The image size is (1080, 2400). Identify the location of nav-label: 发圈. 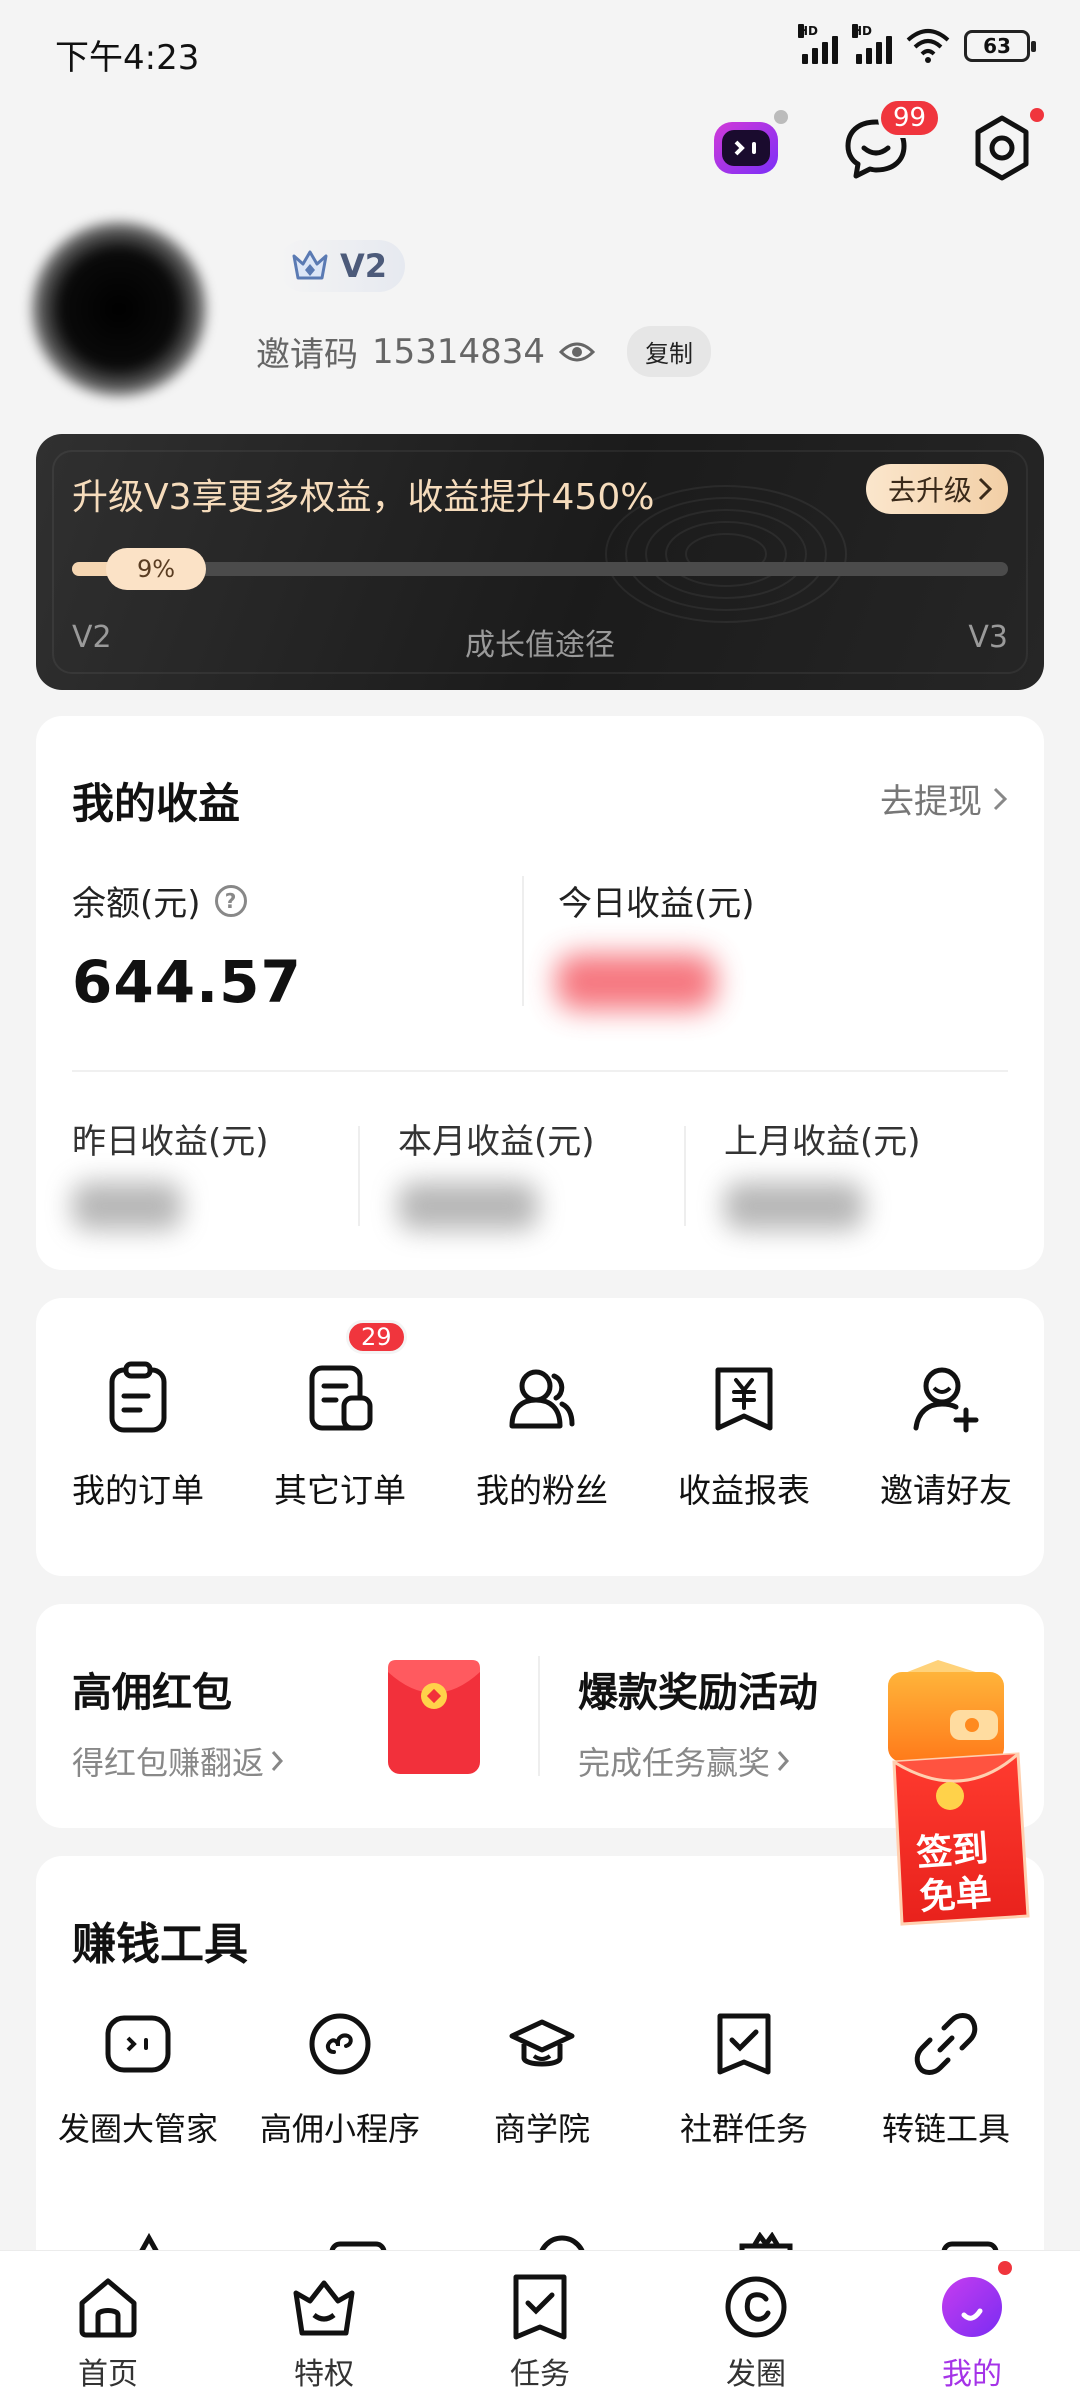
(756, 2374).